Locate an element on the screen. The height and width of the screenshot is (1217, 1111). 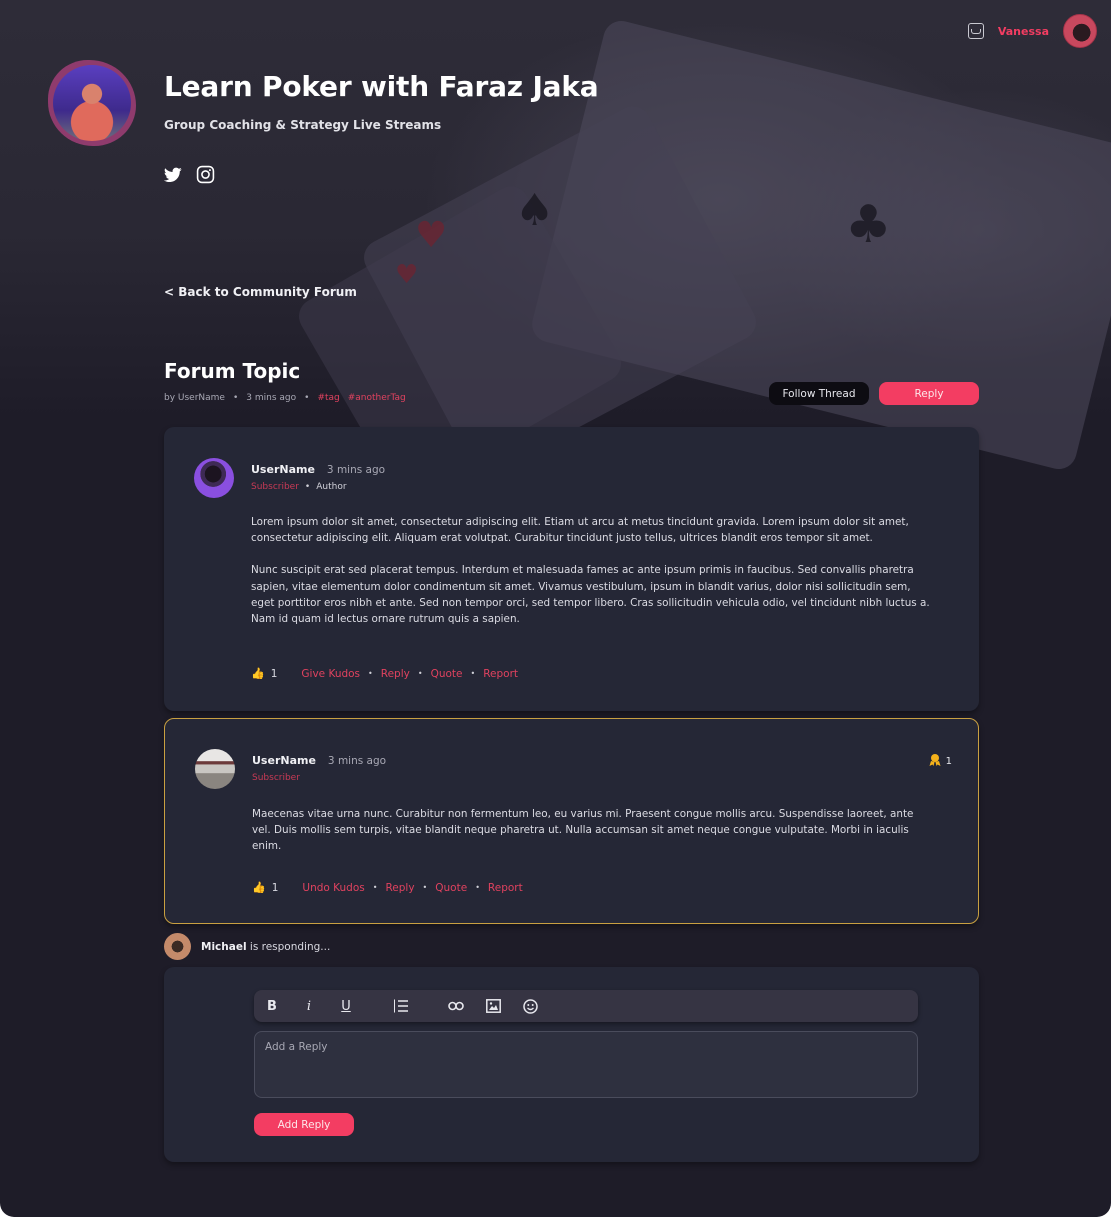
reply-textarea is located at coordinates (586, 1064).